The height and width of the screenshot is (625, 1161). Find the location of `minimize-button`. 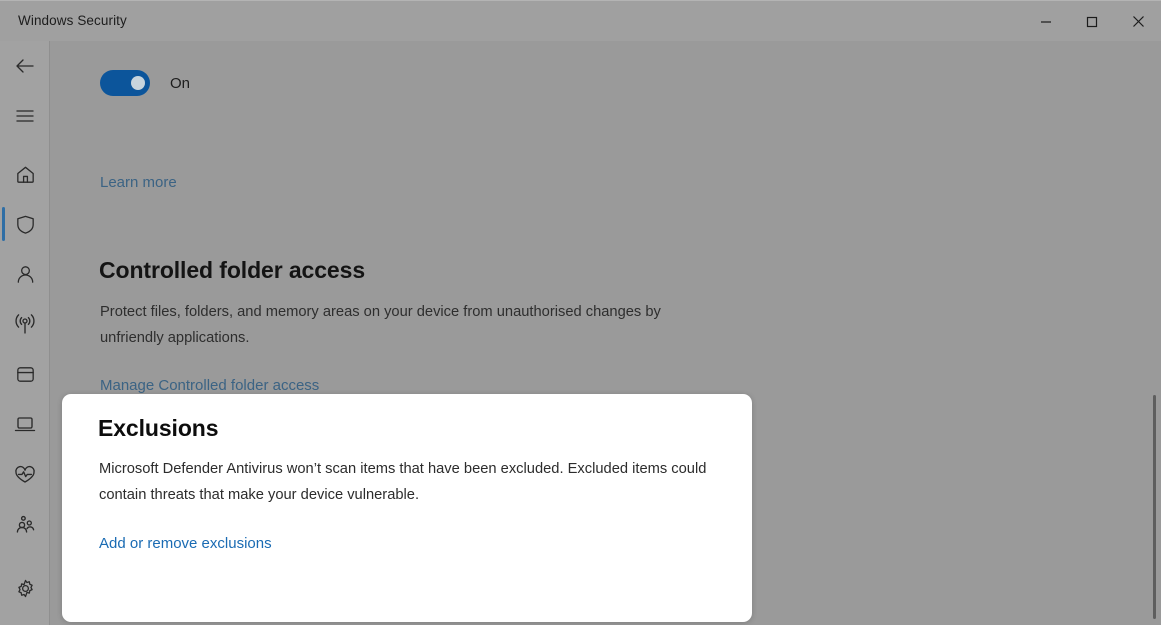

minimize-button is located at coordinates (1046, 21).